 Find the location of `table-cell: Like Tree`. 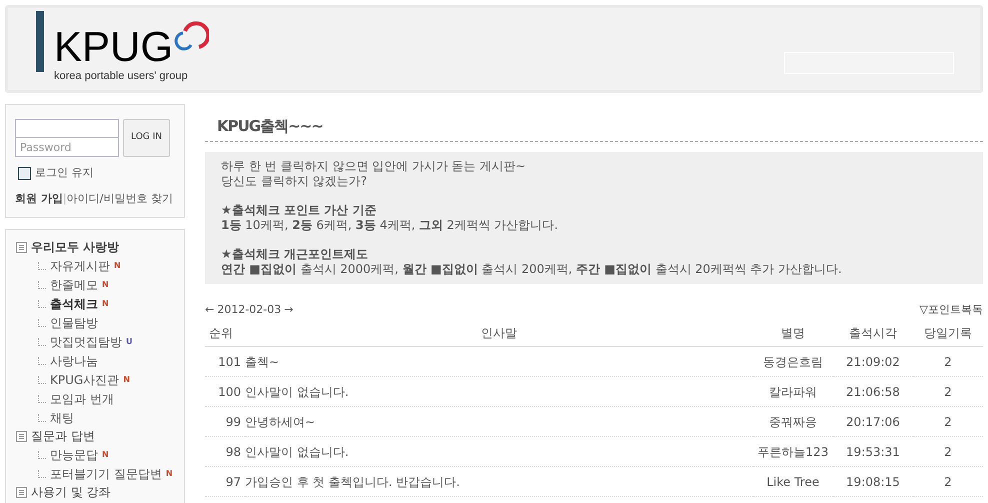

table-cell: Like Tree is located at coordinates (793, 481).